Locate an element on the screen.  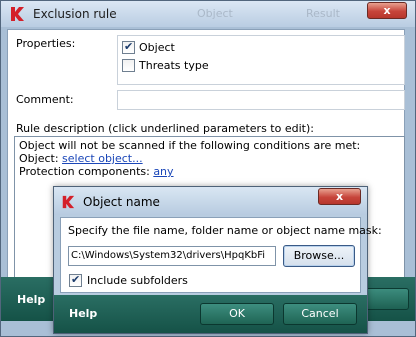
include-subfolders-label: Include subfolders is located at coordinates (137, 280).